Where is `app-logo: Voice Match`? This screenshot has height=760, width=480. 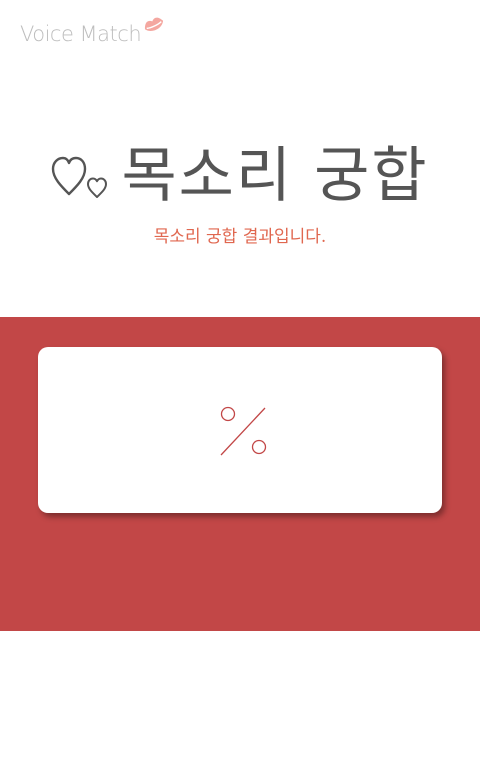 app-logo: Voice Match is located at coordinates (92, 32).